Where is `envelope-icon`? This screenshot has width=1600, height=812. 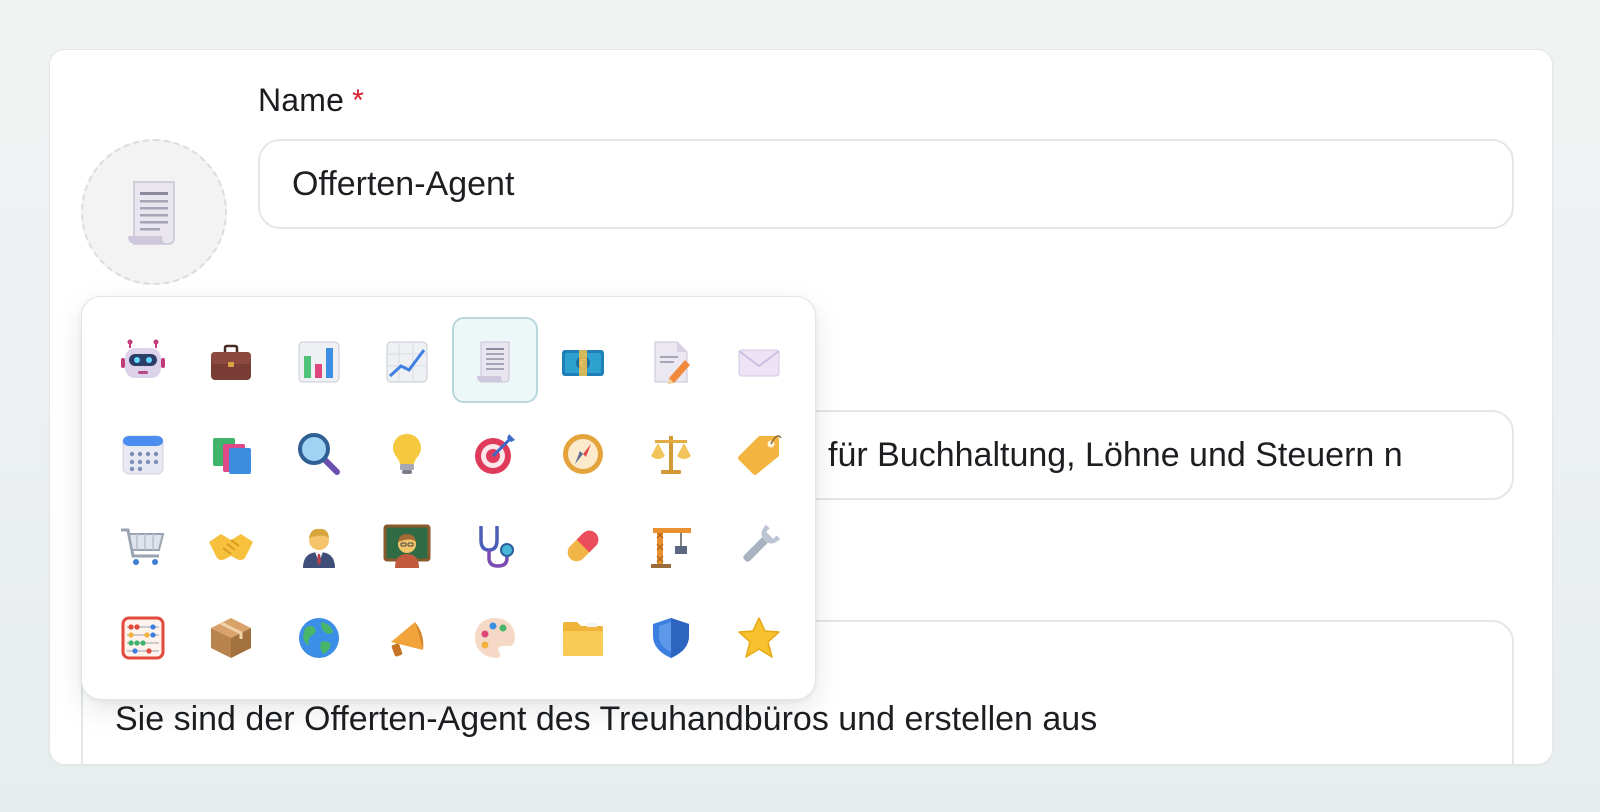
envelope-icon is located at coordinates (759, 363).